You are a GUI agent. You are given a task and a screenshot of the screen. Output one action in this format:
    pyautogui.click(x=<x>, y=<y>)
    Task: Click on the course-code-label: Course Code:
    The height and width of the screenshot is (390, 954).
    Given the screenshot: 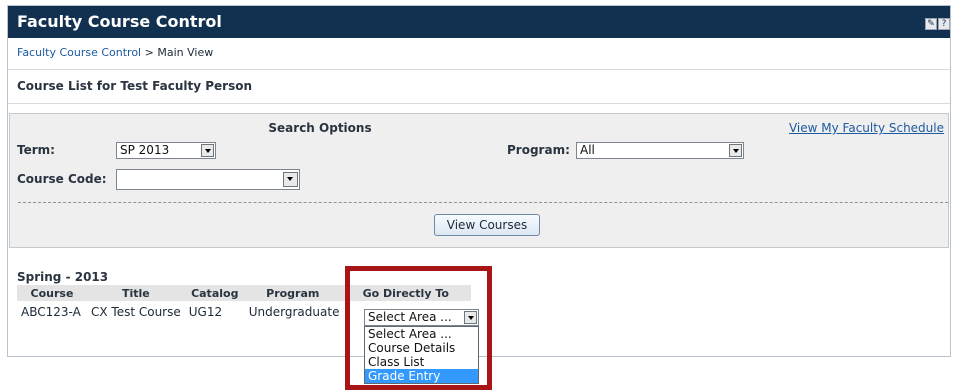 What is the action you would take?
    pyautogui.click(x=62, y=179)
    